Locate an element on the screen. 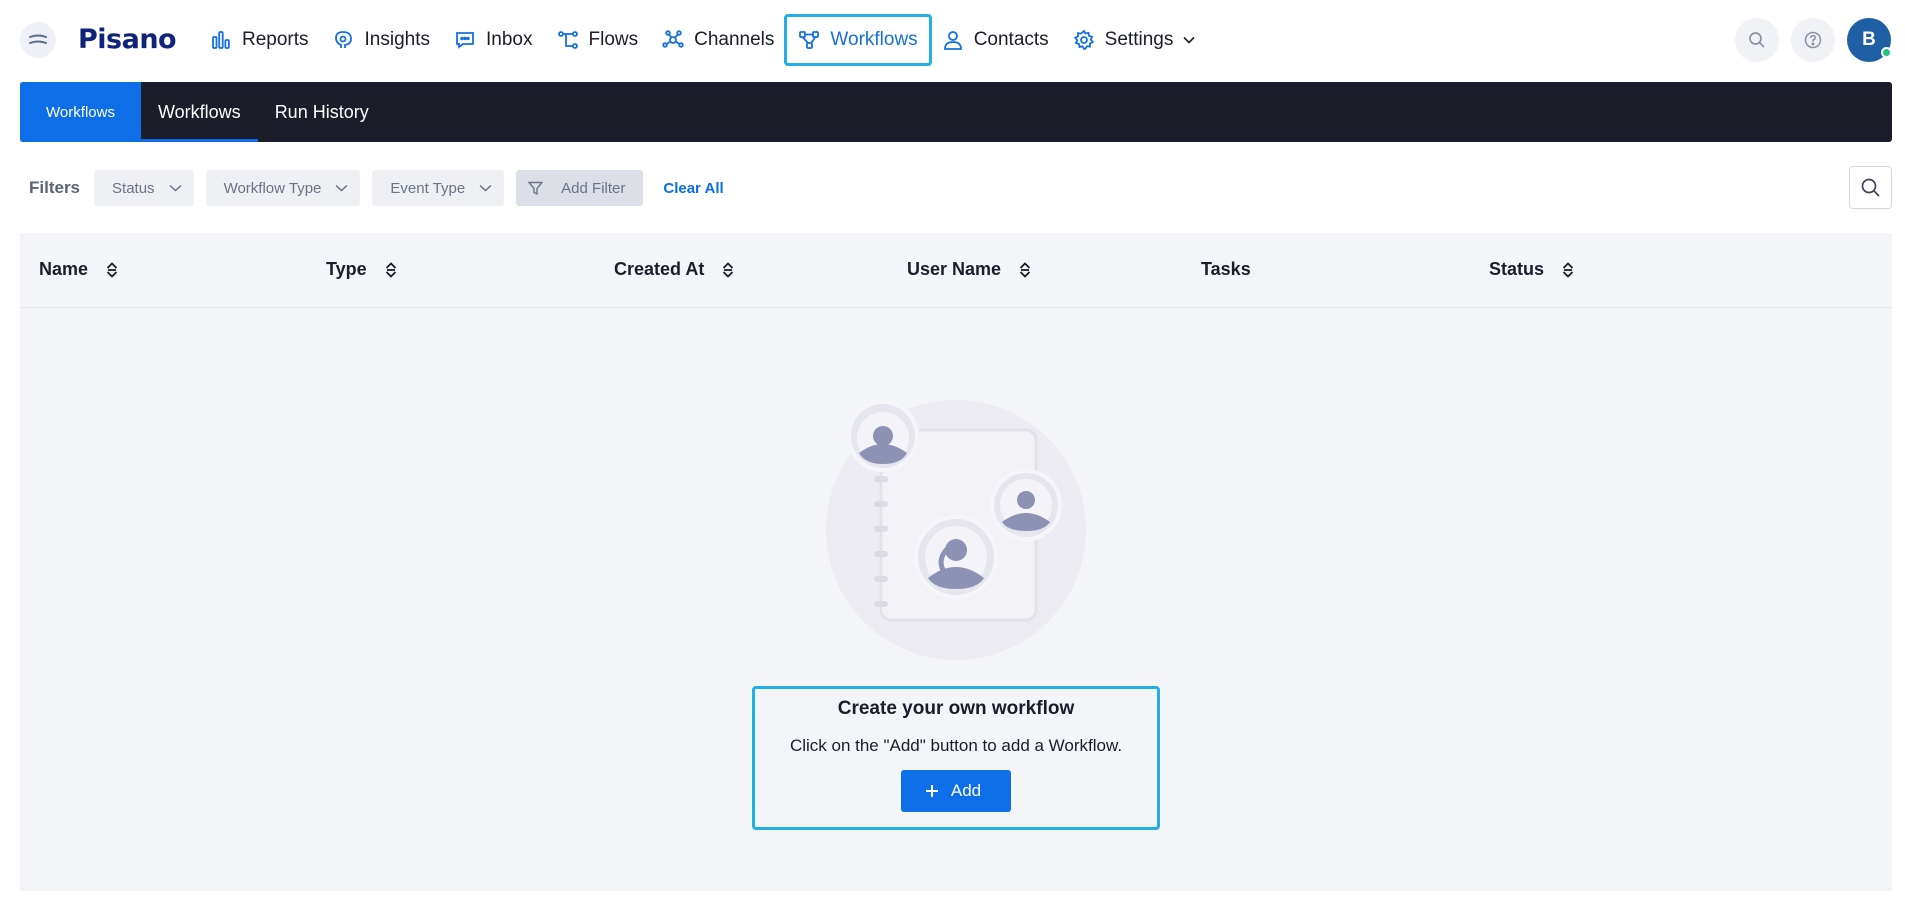  help-button is located at coordinates (1813, 40).